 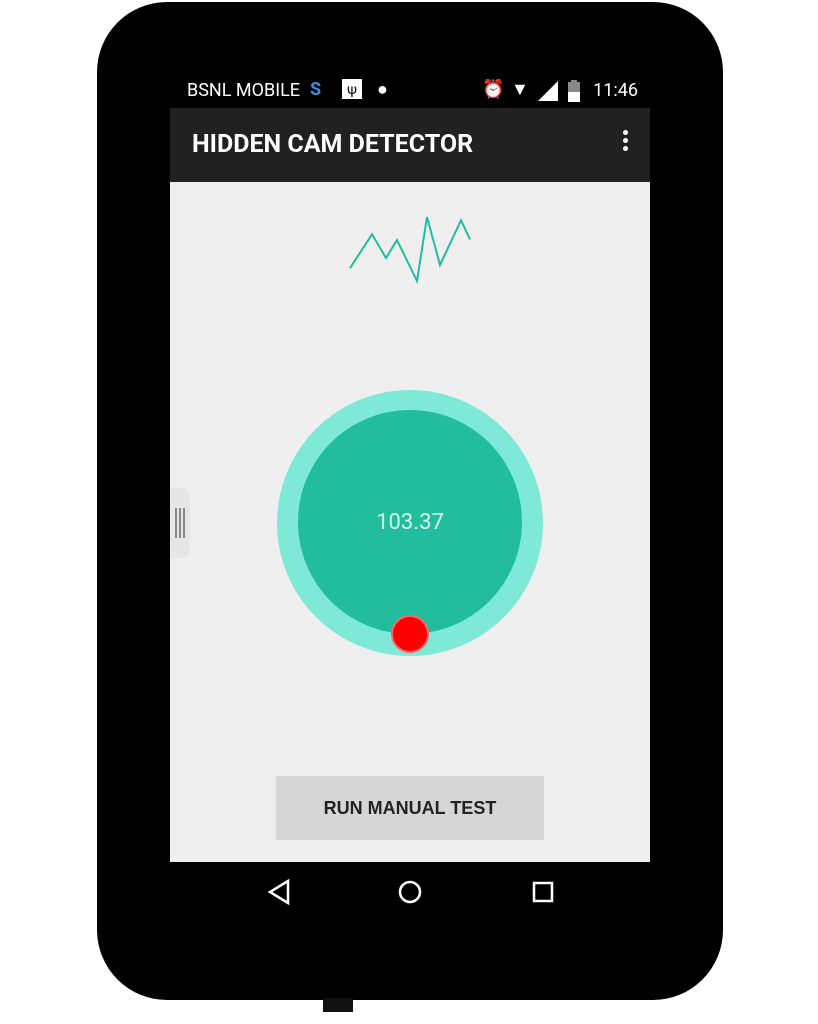 What do you see at coordinates (316, 89) in the screenshot?
I see `s-app-icon: S` at bounding box center [316, 89].